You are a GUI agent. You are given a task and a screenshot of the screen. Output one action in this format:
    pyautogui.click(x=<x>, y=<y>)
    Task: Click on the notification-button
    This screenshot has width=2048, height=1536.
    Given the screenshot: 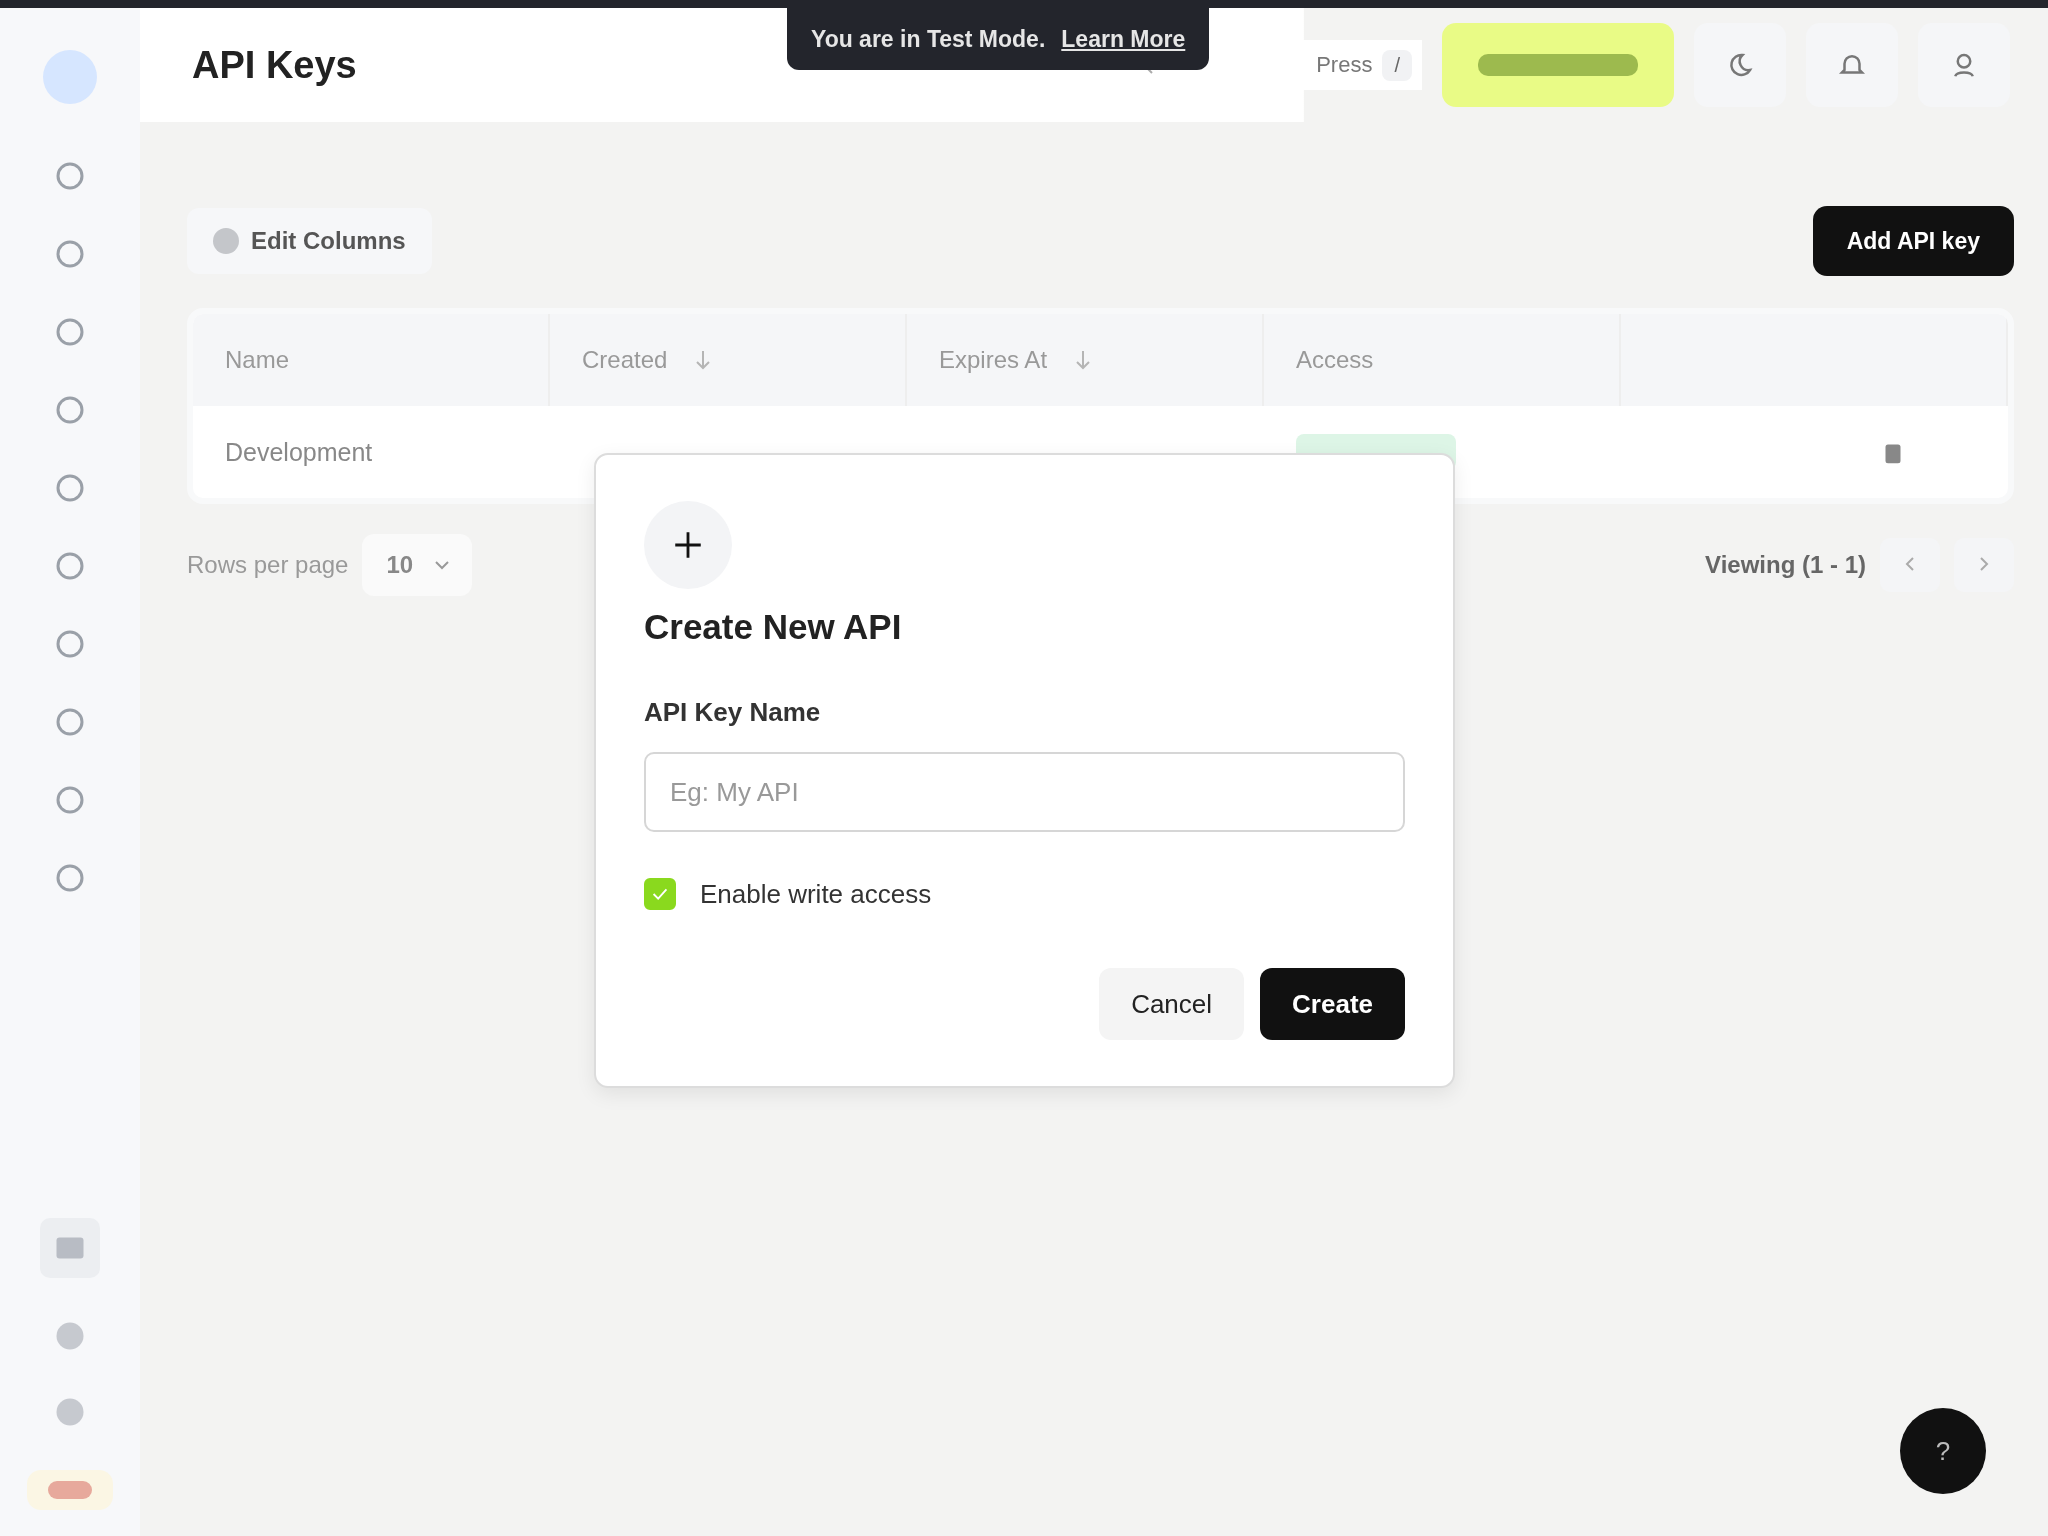 What is the action you would take?
    pyautogui.click(x=1852, y=65)
    